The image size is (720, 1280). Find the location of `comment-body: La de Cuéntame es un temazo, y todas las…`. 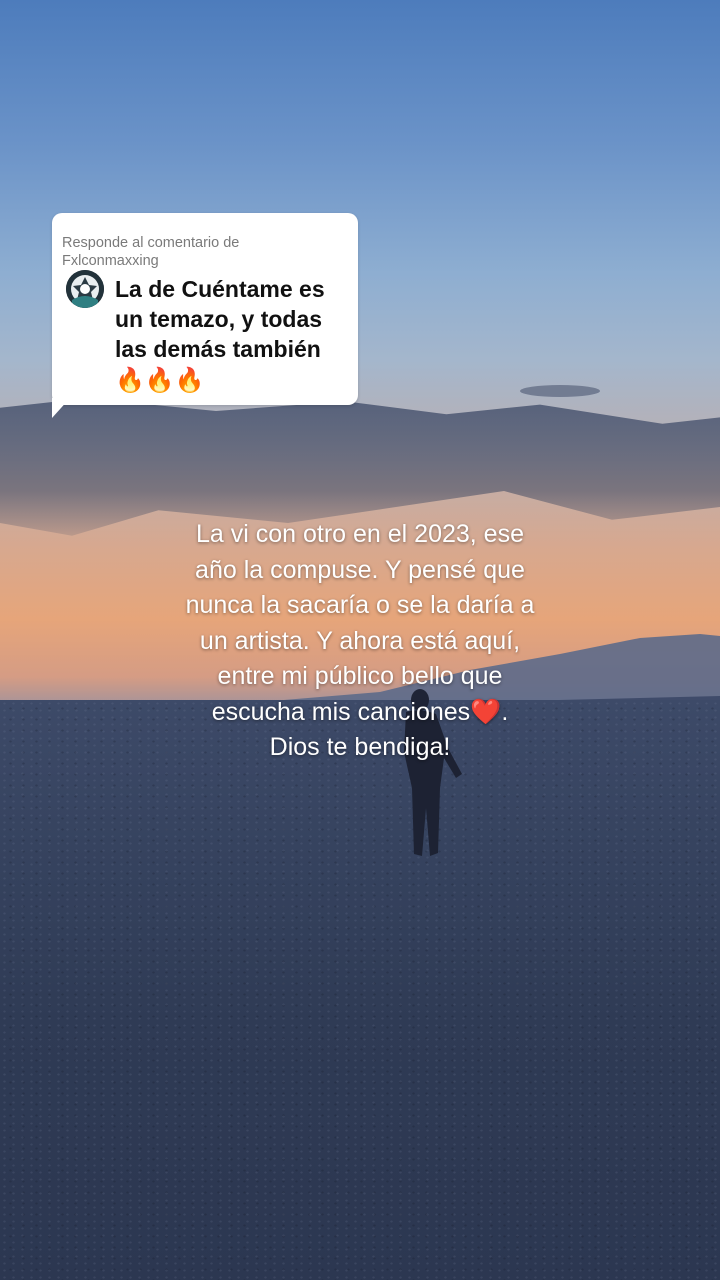

comment-body: La de Cuéntame es un temazo, y todas las… is located at coordinates (220, 319).